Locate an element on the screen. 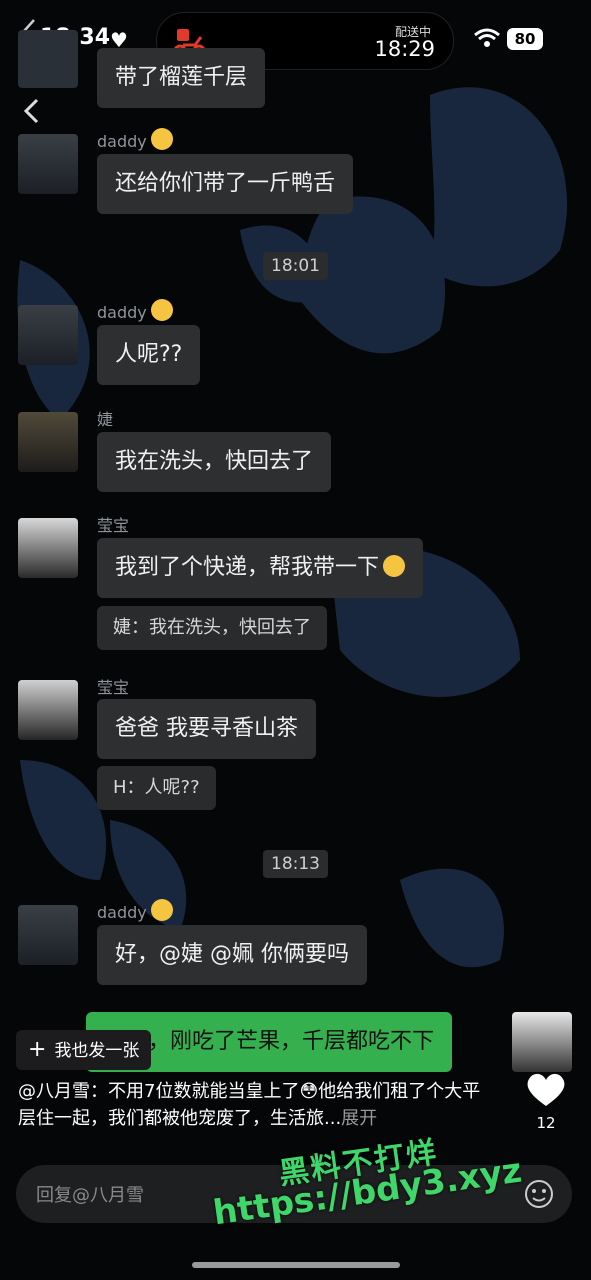  sender-name: 婕 is located at coordinates (105, 419).